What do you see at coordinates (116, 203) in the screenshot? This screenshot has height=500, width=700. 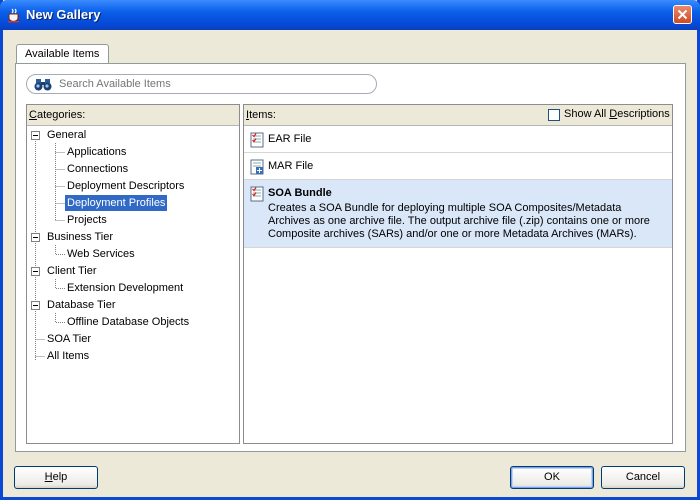 I see `category-deployment-profiles: Deployment Profiles` at bounding box center [116, 203].